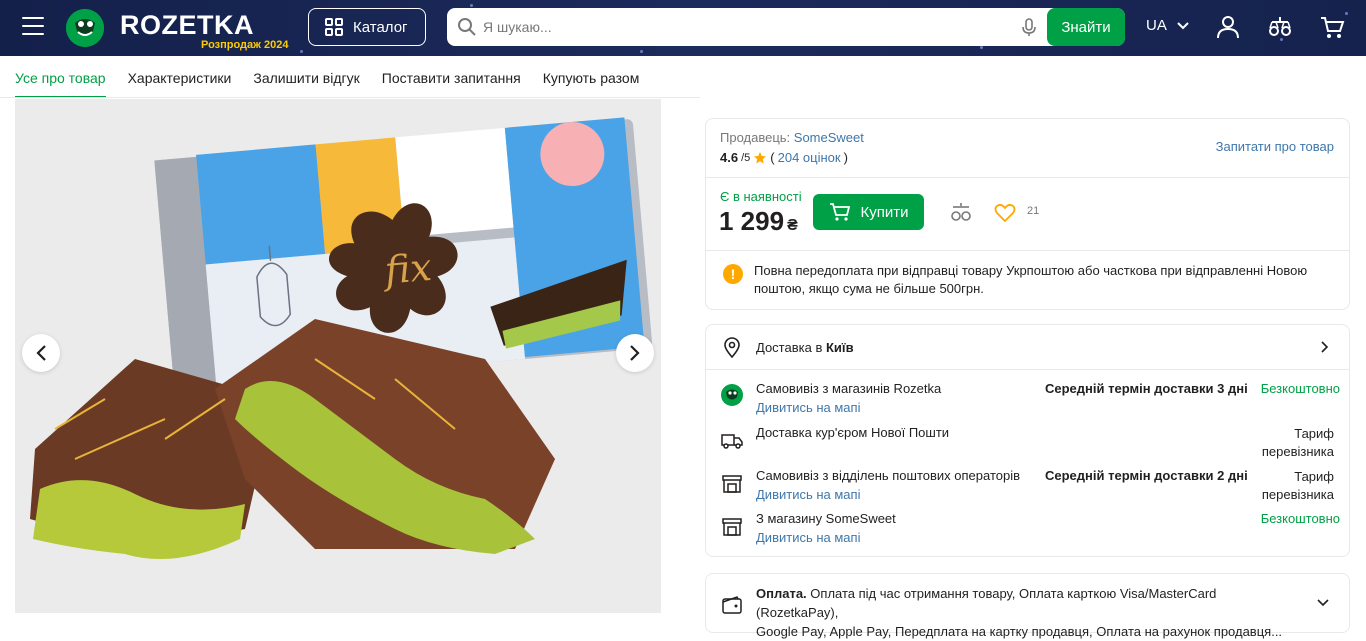 This screenshot has width=1366, height=641. I want to click on tab-bought-together: Купують разом, so click(591, 77).